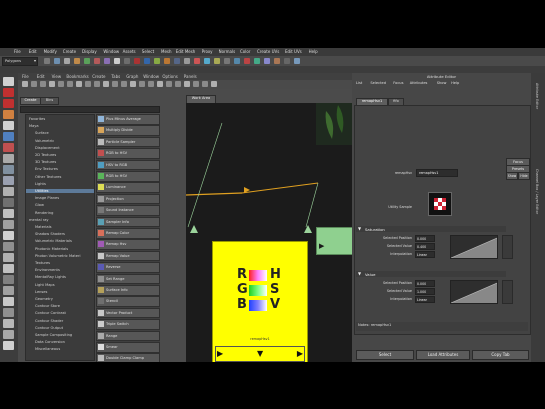 The width and height of the screenshot is (545, 409). Describe the element at coordinates (42, 263) in the screenshot. I see `tree-item-textures: Textures` at that location.